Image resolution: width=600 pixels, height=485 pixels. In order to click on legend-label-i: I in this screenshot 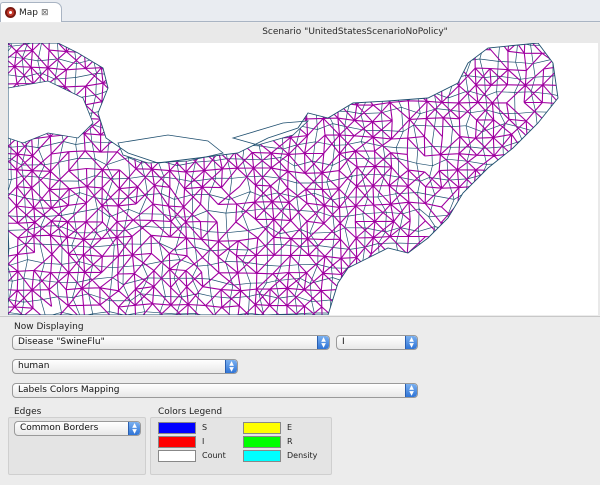, I will do `click(203, 441)`.